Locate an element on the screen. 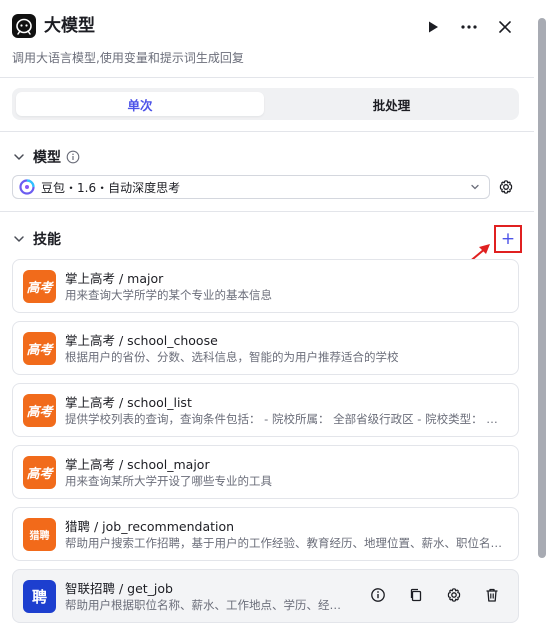 This screenshot has width=548, height=633. model-section-title: 模型 is located at coordinates (47, 158).